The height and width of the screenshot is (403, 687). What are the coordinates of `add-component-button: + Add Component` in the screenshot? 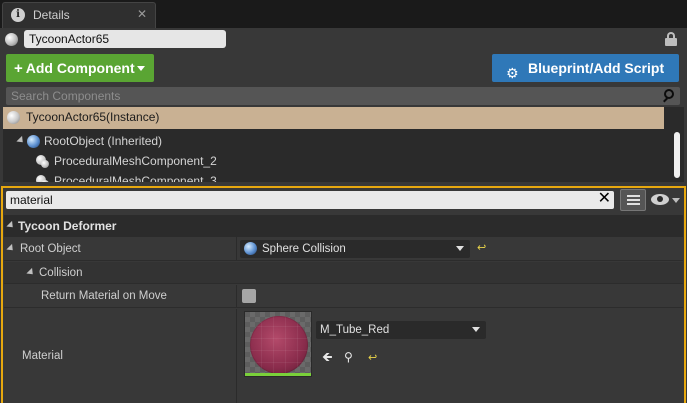 It's located at (80, 68).